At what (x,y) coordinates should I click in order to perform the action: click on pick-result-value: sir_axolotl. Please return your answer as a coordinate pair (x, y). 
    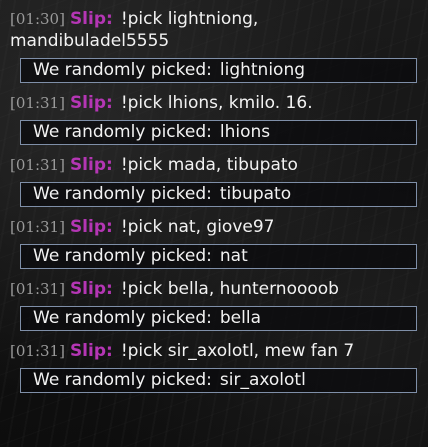
    Looking at the image, I should click on (262, 380).